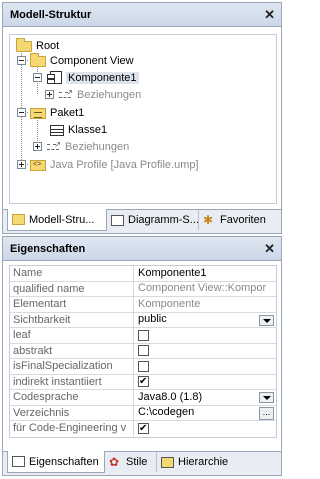  Describe the element at coordinates (102, 77) in the screenshot. I see `tree-node-label: Komponente1` at that location.